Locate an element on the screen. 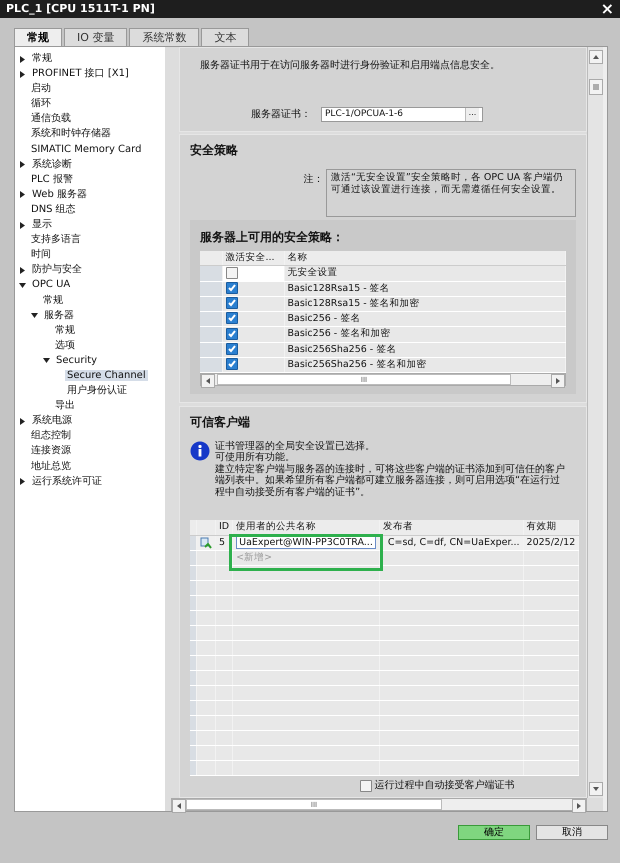  column-header: 有效期 is located at coordinates (551, 527).